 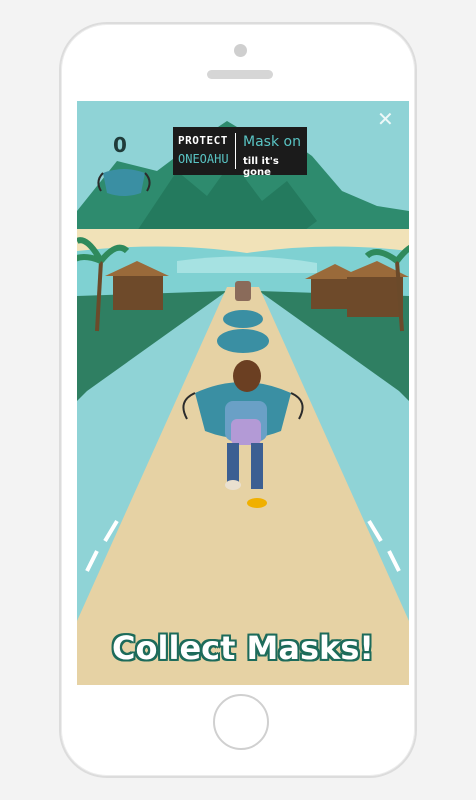 I want to click on sponsor-banner: PROTECT ONEOAHU Mask on till it's gone, so click(x=240, y=152).